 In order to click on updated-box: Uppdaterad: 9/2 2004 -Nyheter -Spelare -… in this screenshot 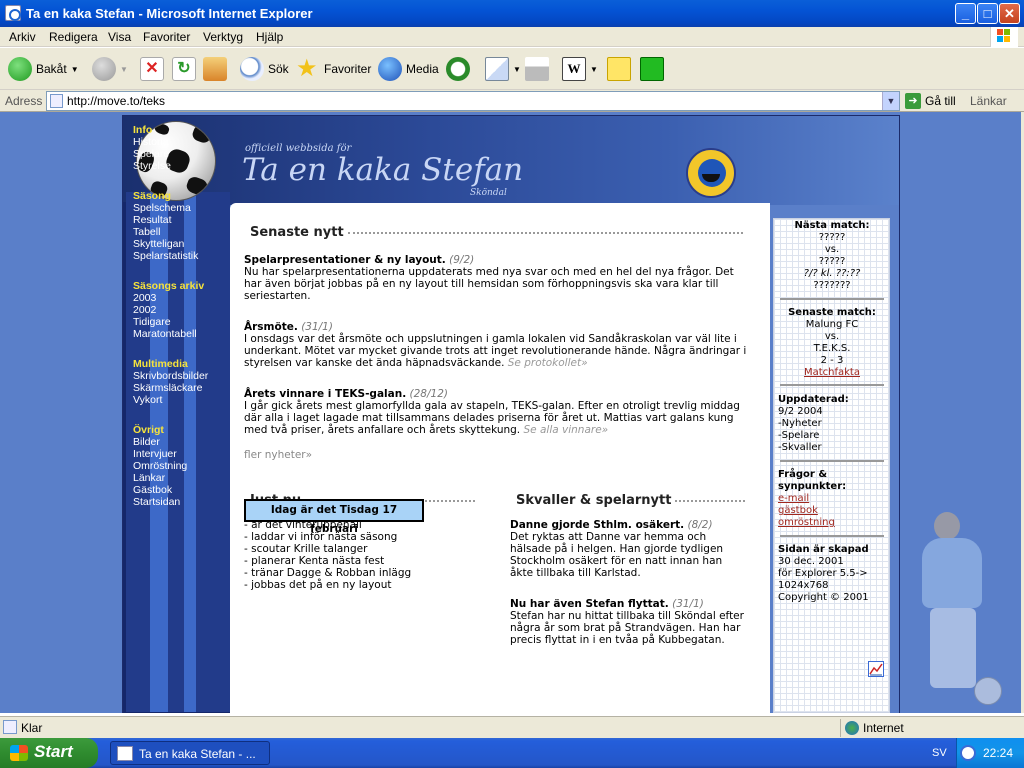, I will do `click(832, 424)`.